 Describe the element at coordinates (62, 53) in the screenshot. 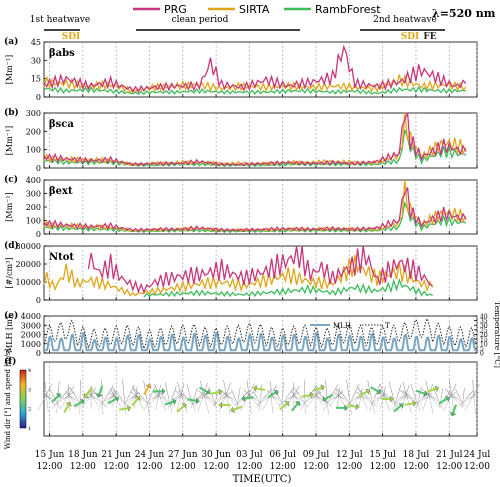

I see `panel-a-label: βabs` at that location.